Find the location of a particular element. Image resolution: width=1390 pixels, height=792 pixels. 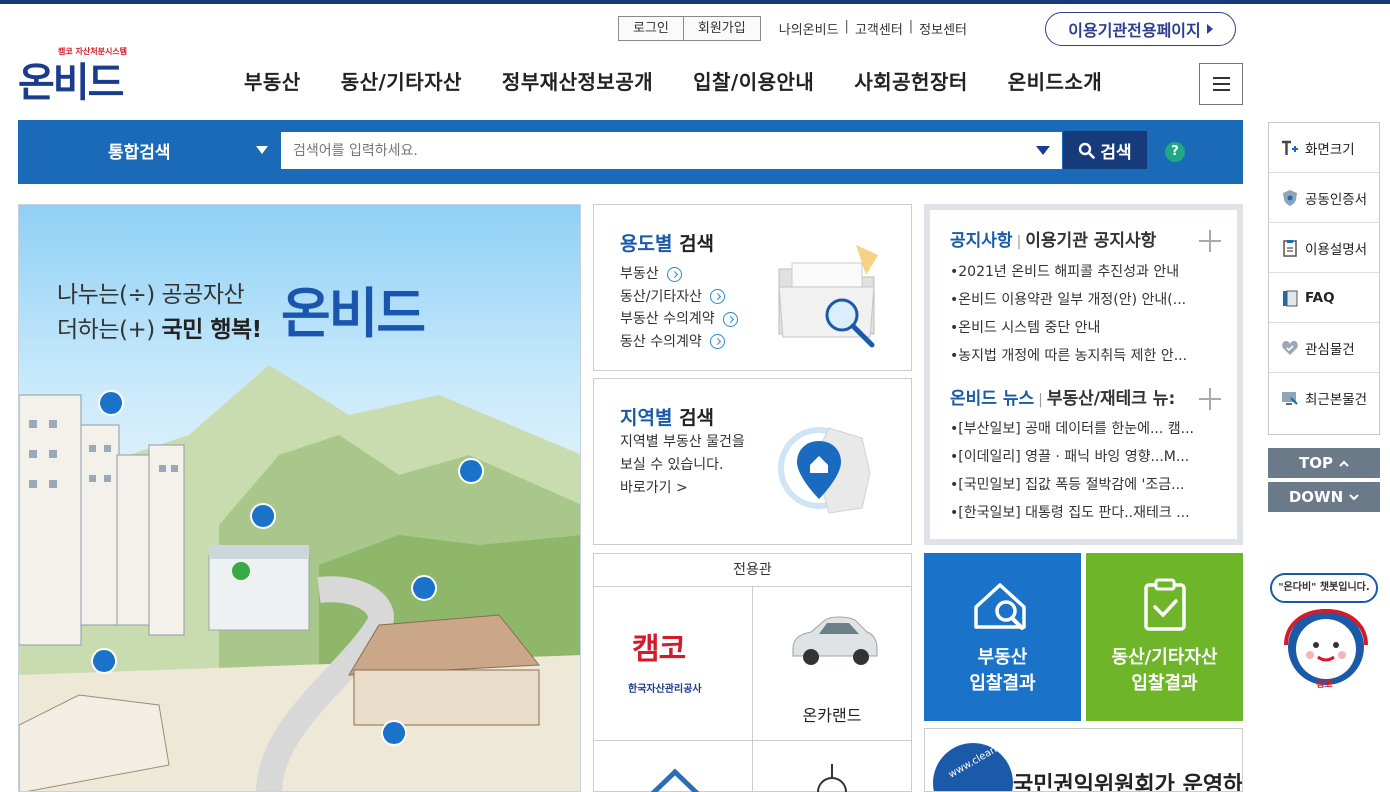

movable-bid-result-tile: 동산/기타자산 입찰결과 is located at coordinates (1164, 637).